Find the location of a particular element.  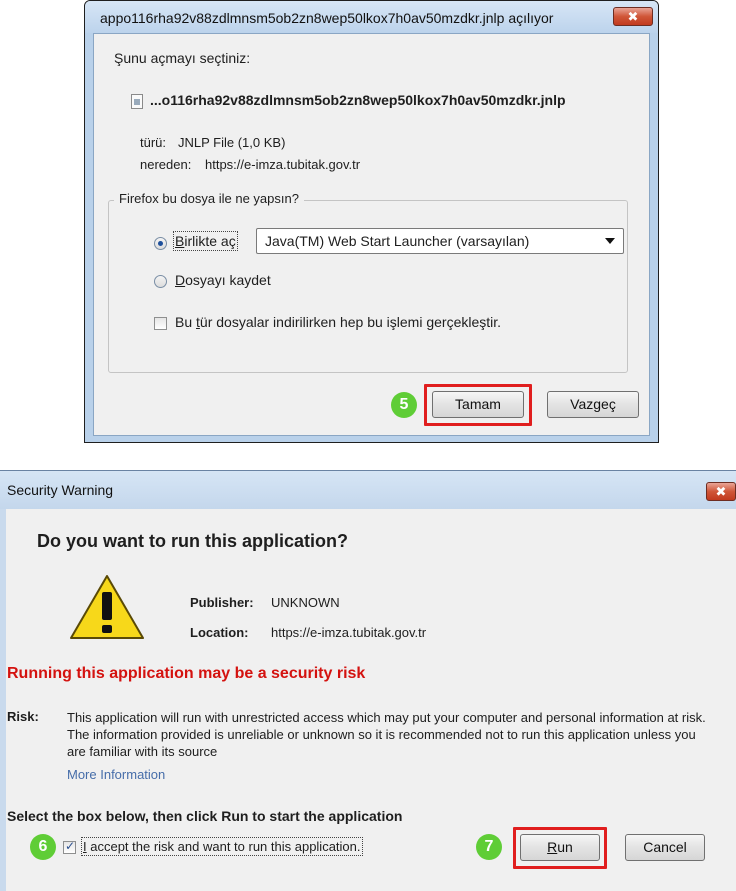

remember-prefix: Bu is located at coordinates (186, 322).